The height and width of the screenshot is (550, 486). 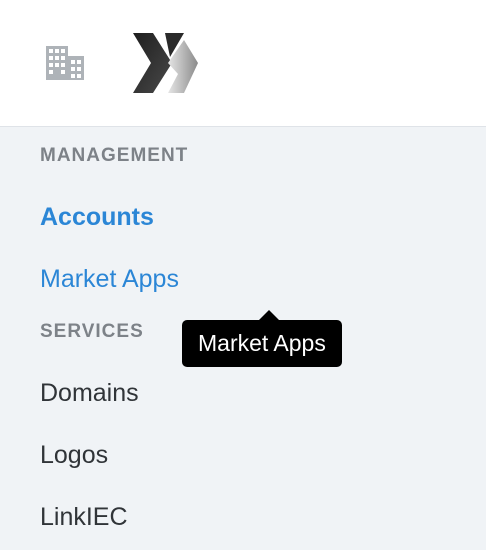 What do you see at coordinates (114, 155) in the screenshot?
I see `section-label-management: MANAGEMENT` at bounding box center [114, 155].